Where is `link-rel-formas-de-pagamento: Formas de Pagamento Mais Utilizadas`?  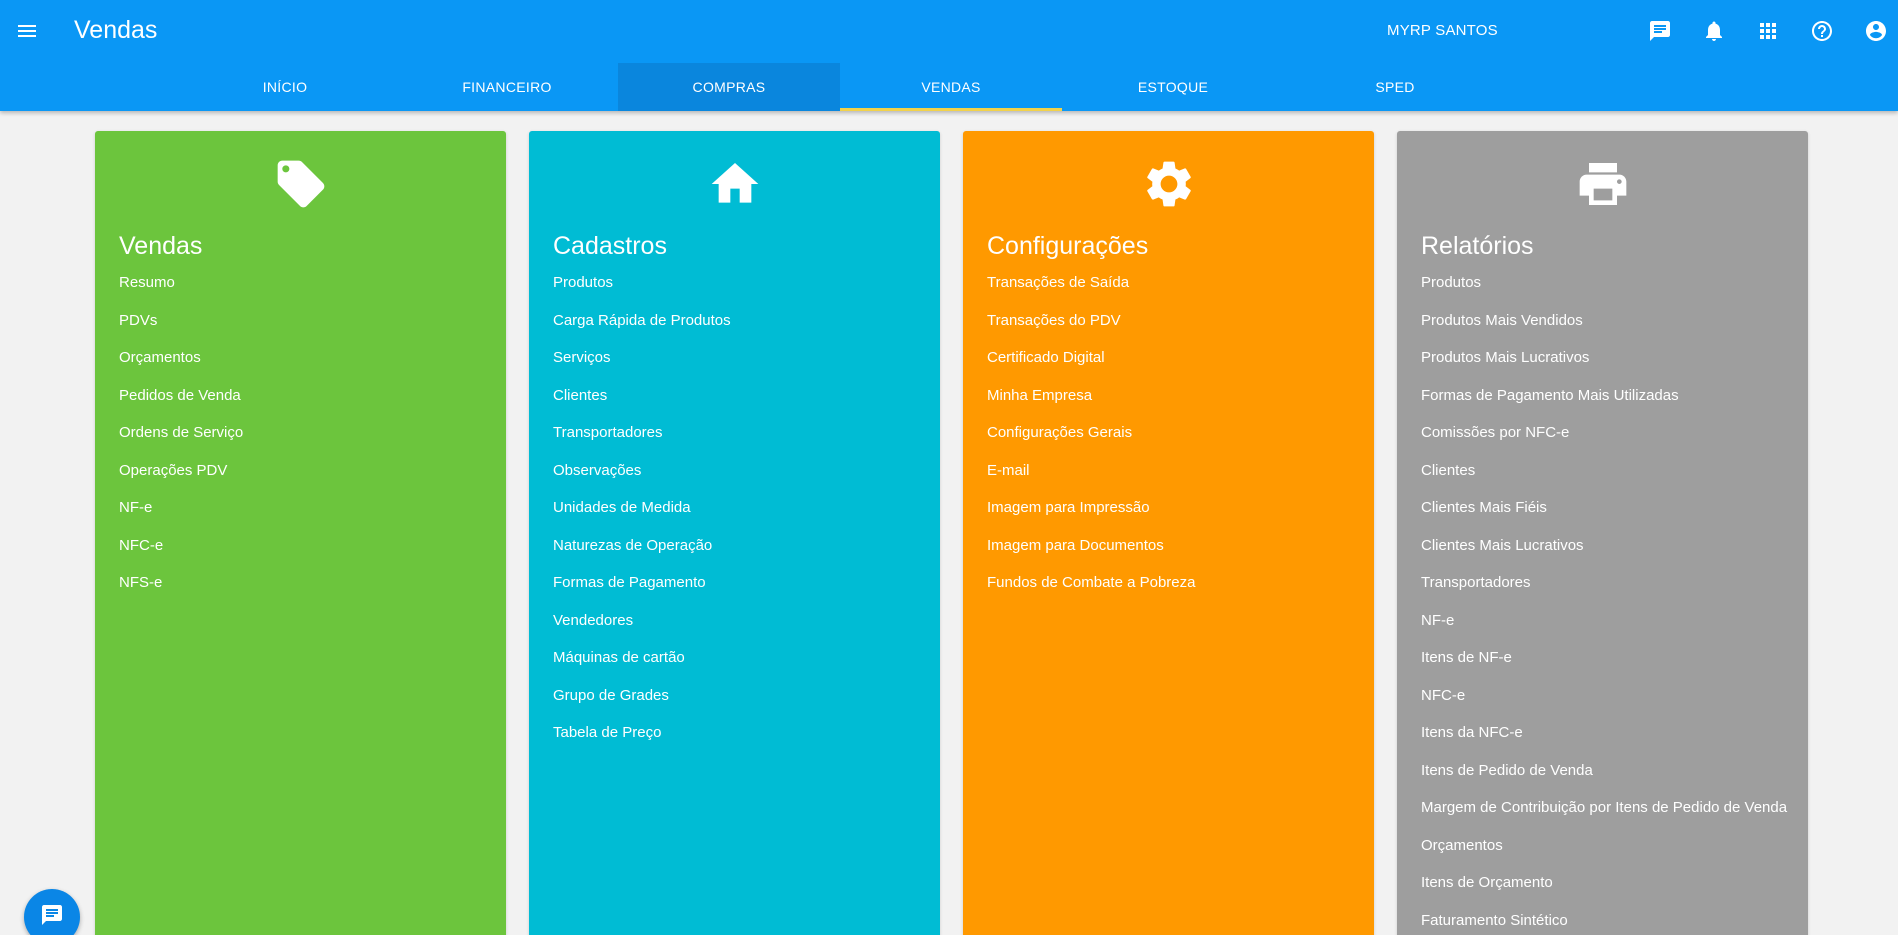 link-rel-formas-de-pagamento: Formas de Pagamento Mais Utilizadas is located at coordinates (1604, 404).